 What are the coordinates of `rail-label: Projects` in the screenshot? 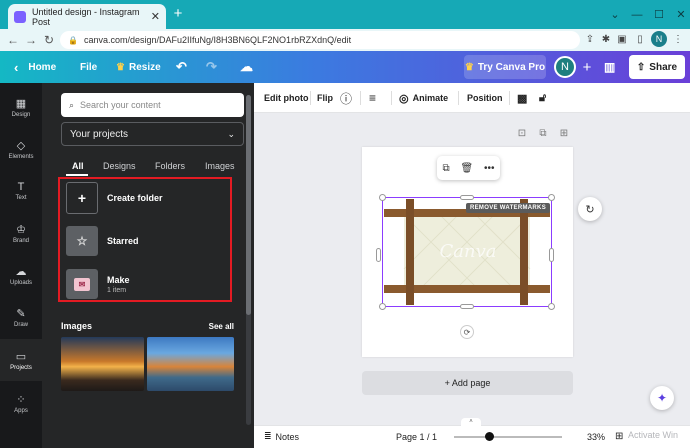 It's located at (21, 367).